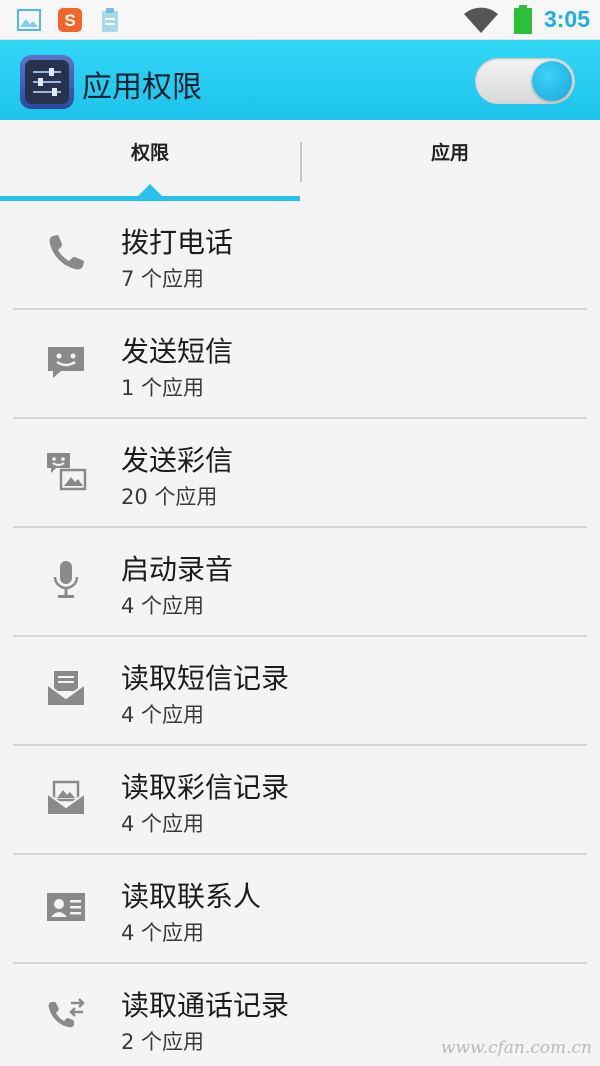  Describe the element at coordinates (300, 473) in the screenshot. I see `permission-item-send-mms: 发送彩信 20 个应用` at that location.